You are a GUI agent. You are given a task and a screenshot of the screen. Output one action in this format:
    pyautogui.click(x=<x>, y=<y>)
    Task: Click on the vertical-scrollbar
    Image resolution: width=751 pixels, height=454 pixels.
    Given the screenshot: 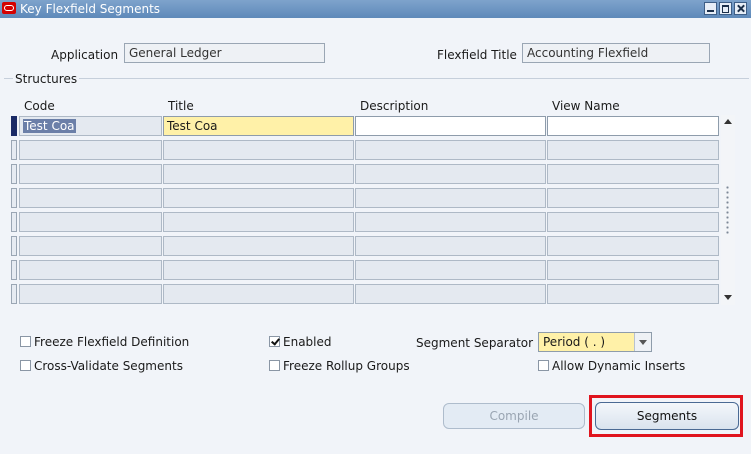 What is the action you would take?
    pyautogui.click(x=728, y=210)
    